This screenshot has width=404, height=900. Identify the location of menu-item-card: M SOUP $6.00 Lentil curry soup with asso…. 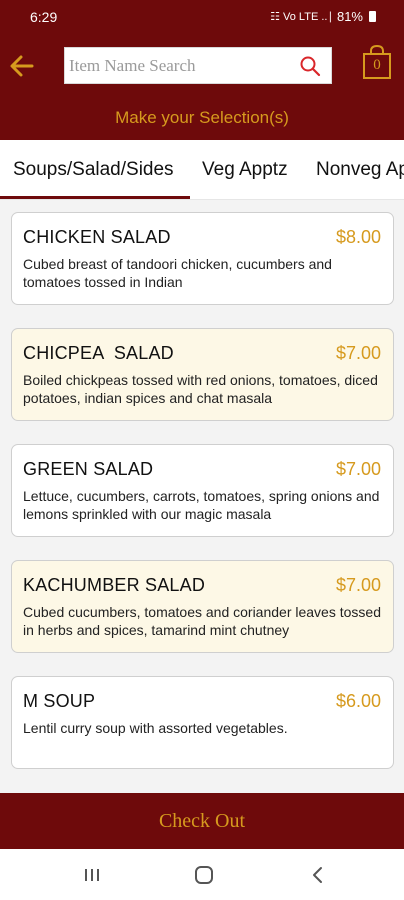
(202, 722).